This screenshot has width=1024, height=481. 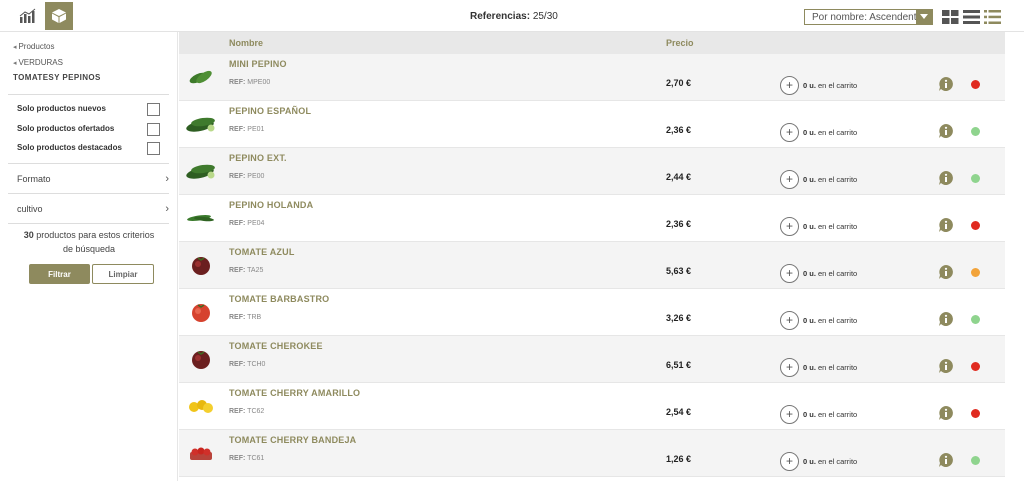 What do you see at coordinates (249, 82) in the screenshot?
I see `product-ref: REF: MPE00` at bounding box center [249, 82].